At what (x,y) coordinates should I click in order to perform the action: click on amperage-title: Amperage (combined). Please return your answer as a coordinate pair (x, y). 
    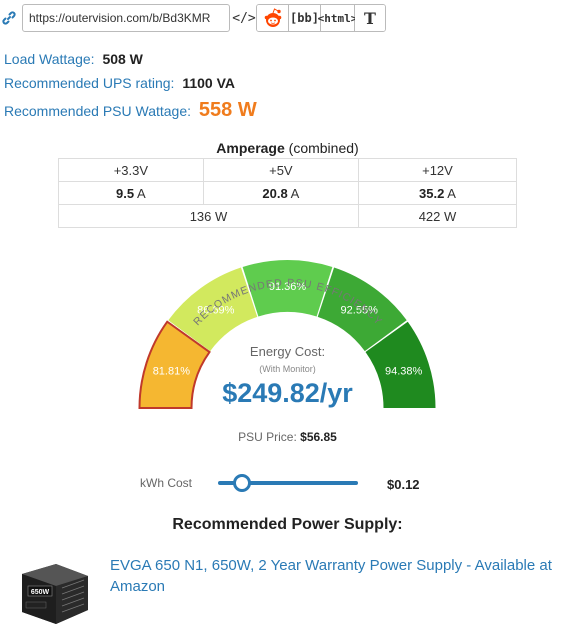
    Looking at the image, I should click on (287, 148).